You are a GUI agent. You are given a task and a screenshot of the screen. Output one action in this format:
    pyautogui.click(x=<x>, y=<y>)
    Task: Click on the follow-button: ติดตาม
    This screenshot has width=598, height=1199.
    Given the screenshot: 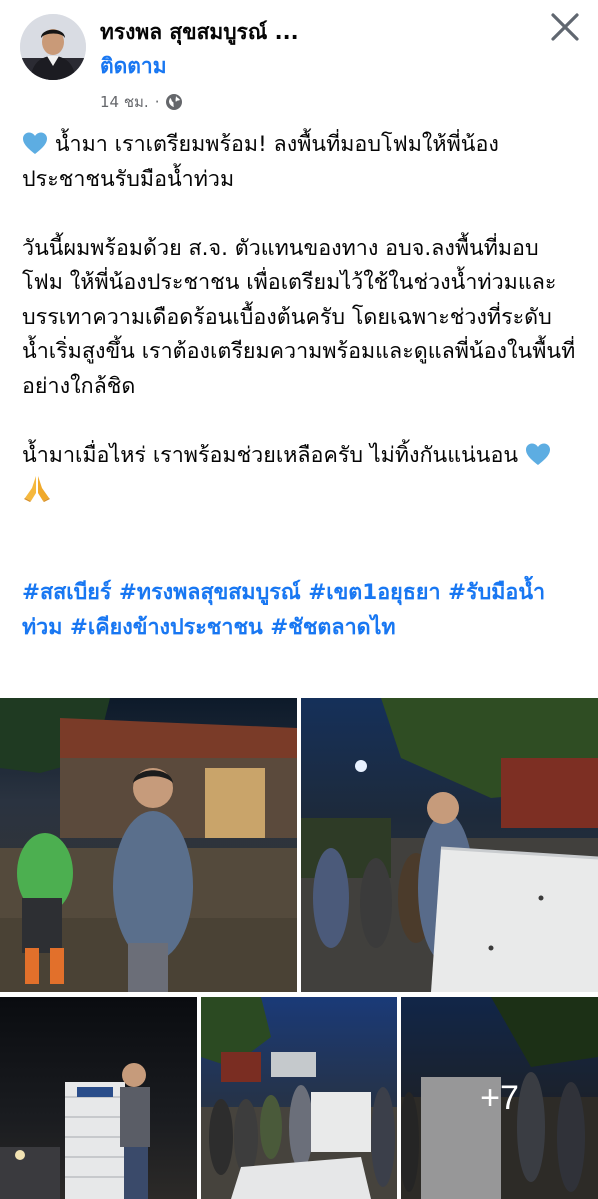 What is the action you would take?
    pyautogui.click(x=133, y=66)
    